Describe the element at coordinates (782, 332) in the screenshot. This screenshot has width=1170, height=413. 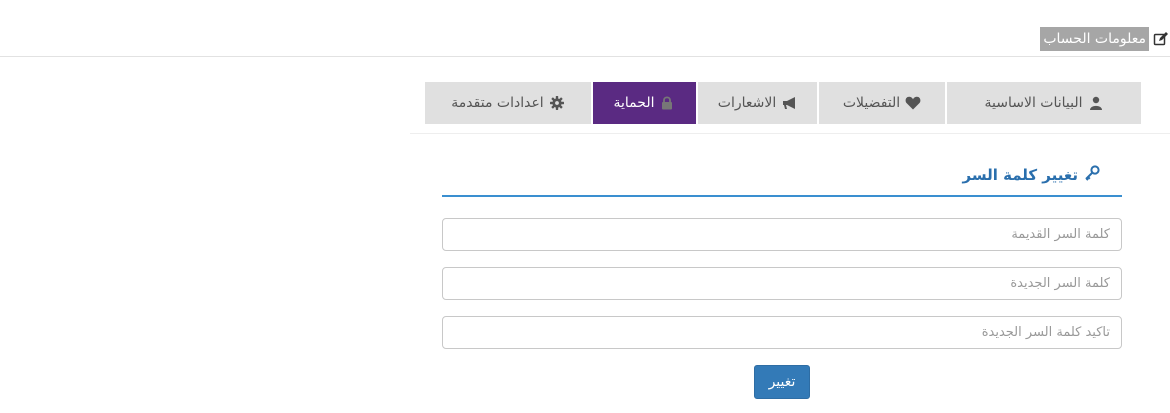
I see `confirm-password-input` at that location.